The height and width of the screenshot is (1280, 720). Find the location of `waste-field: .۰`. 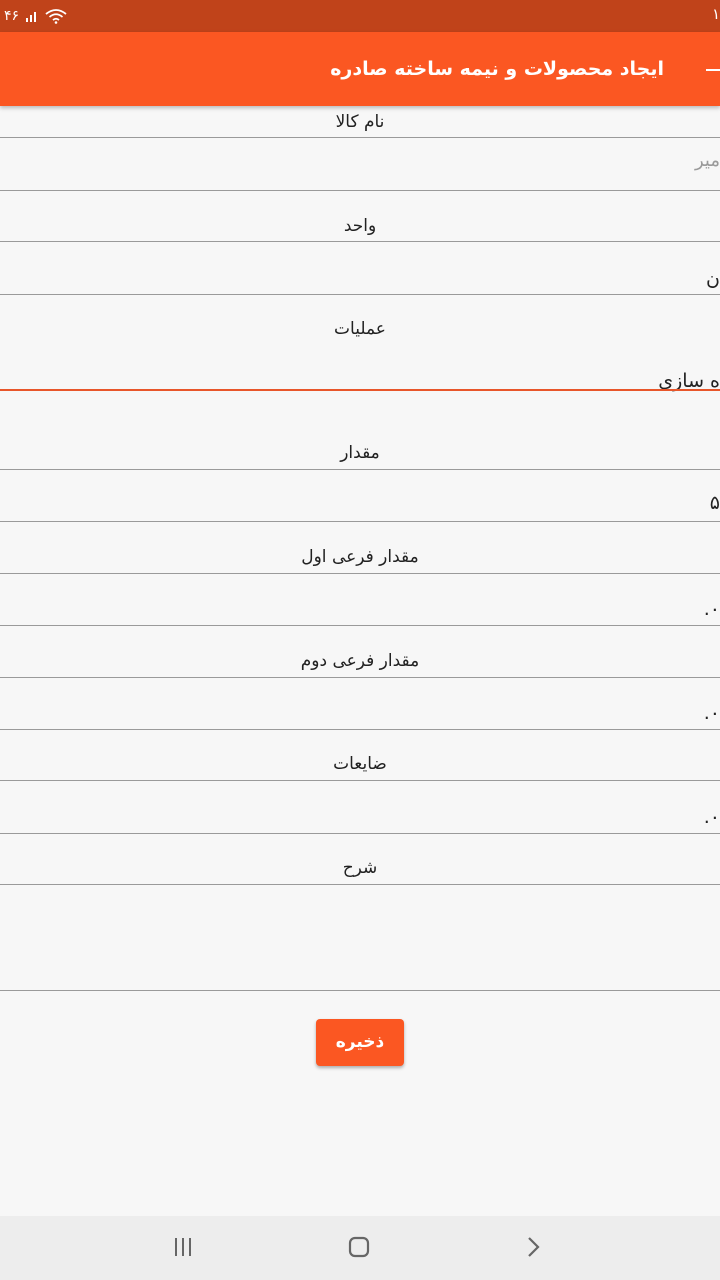

waste-field: .۰ is located at coordinates (360, 817).